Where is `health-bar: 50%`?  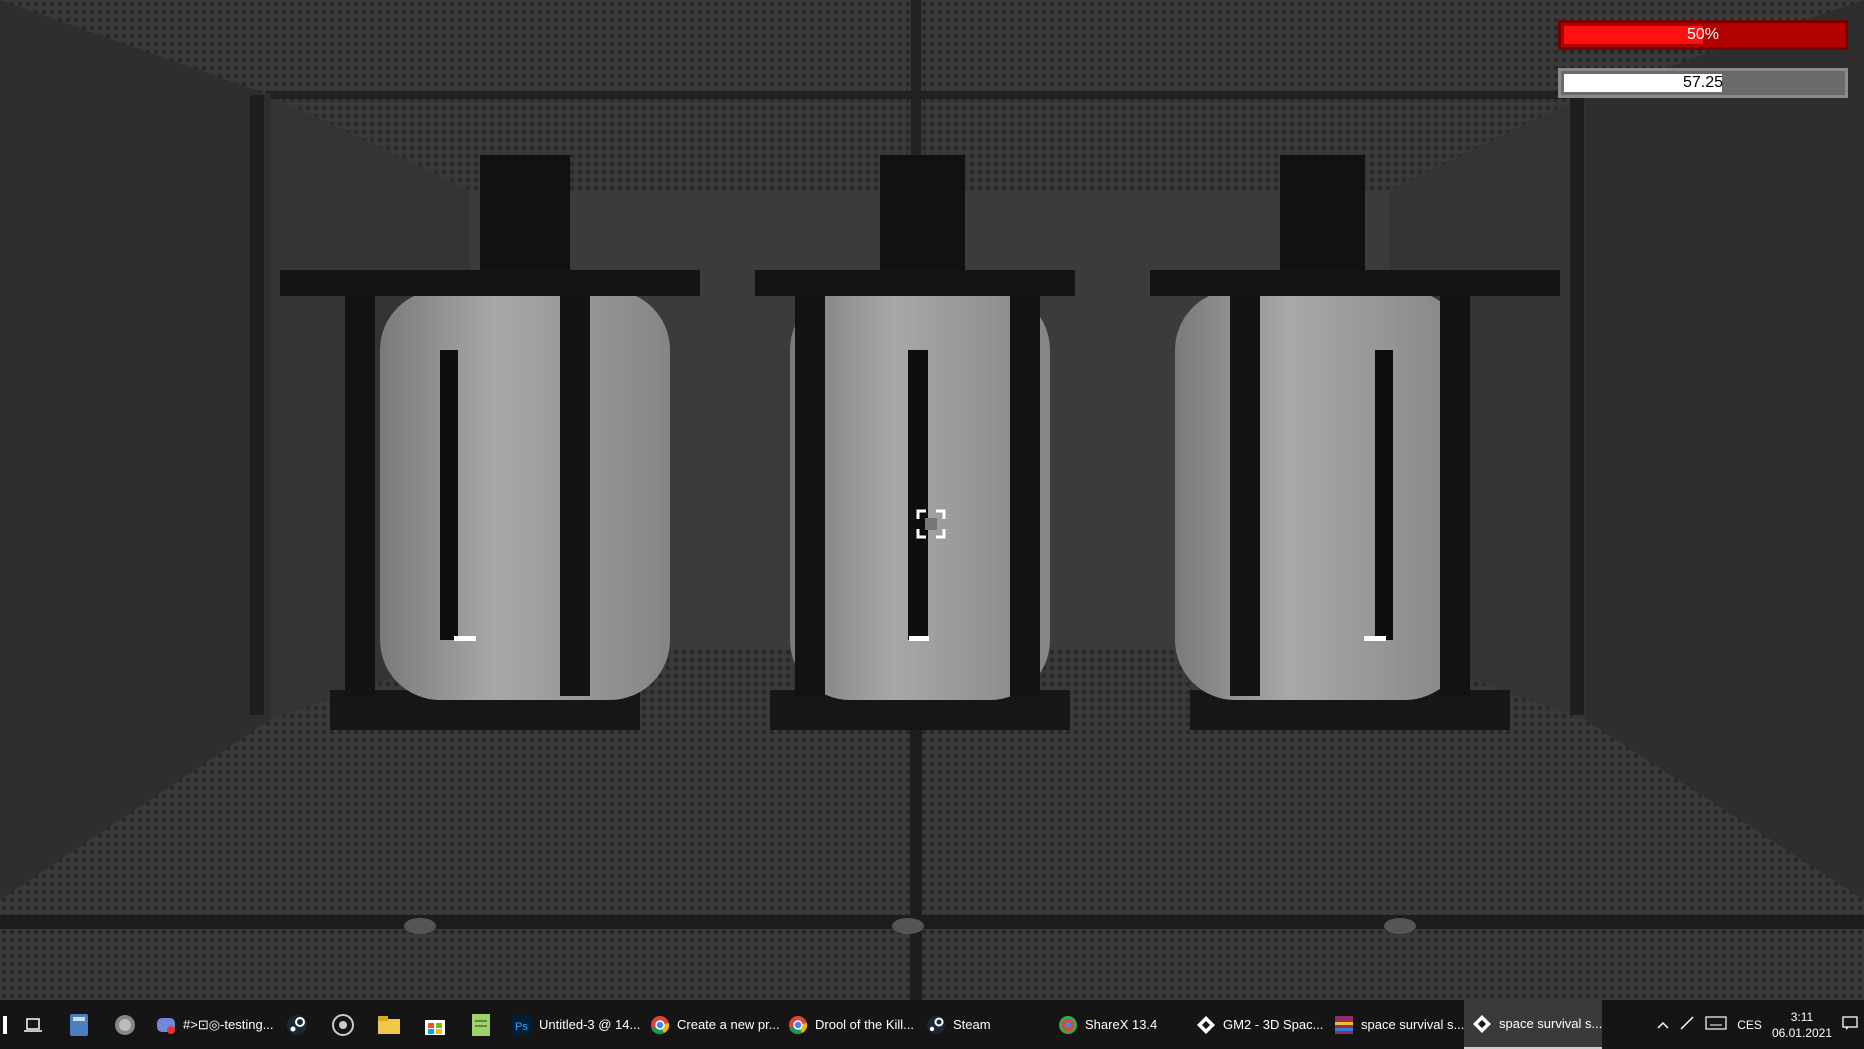
health-bar: 50% is located at coordinates (1703, 35).